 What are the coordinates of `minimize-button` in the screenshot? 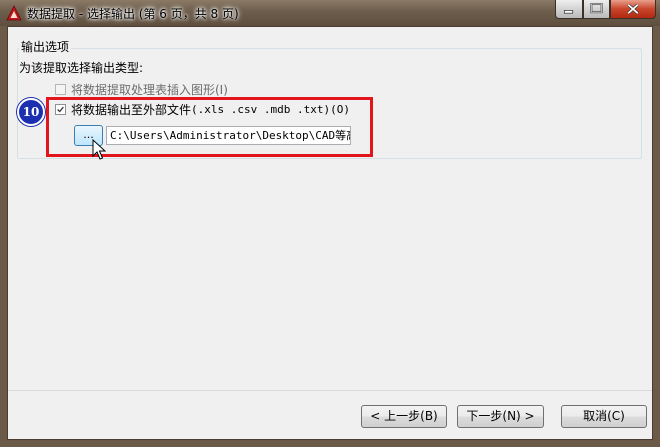 It's located at (569, 9).